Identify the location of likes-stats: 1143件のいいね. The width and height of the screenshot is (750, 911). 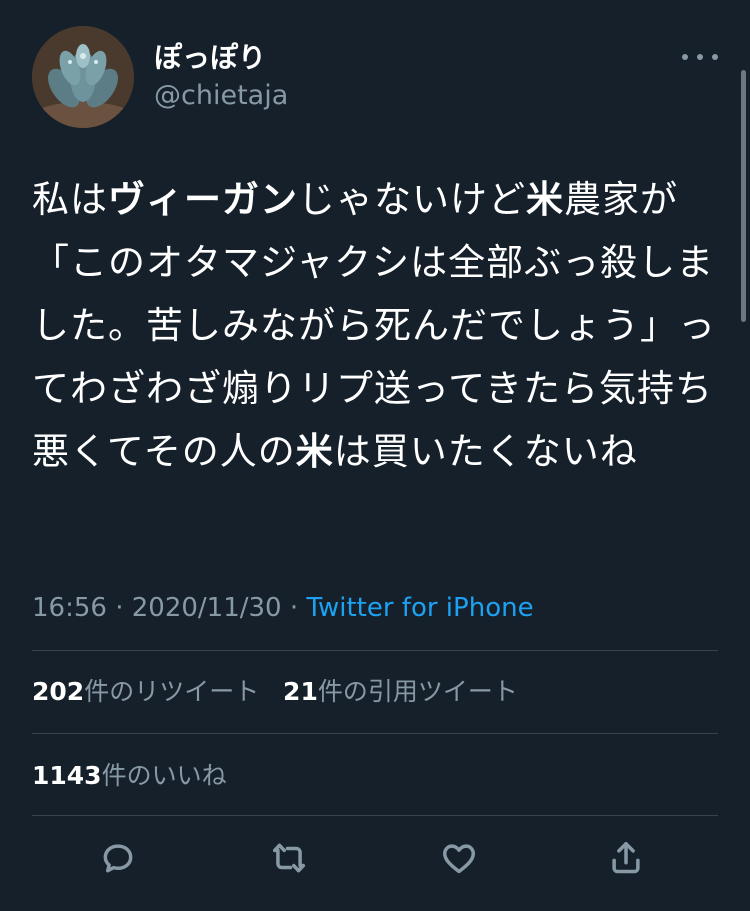
(129, 776).